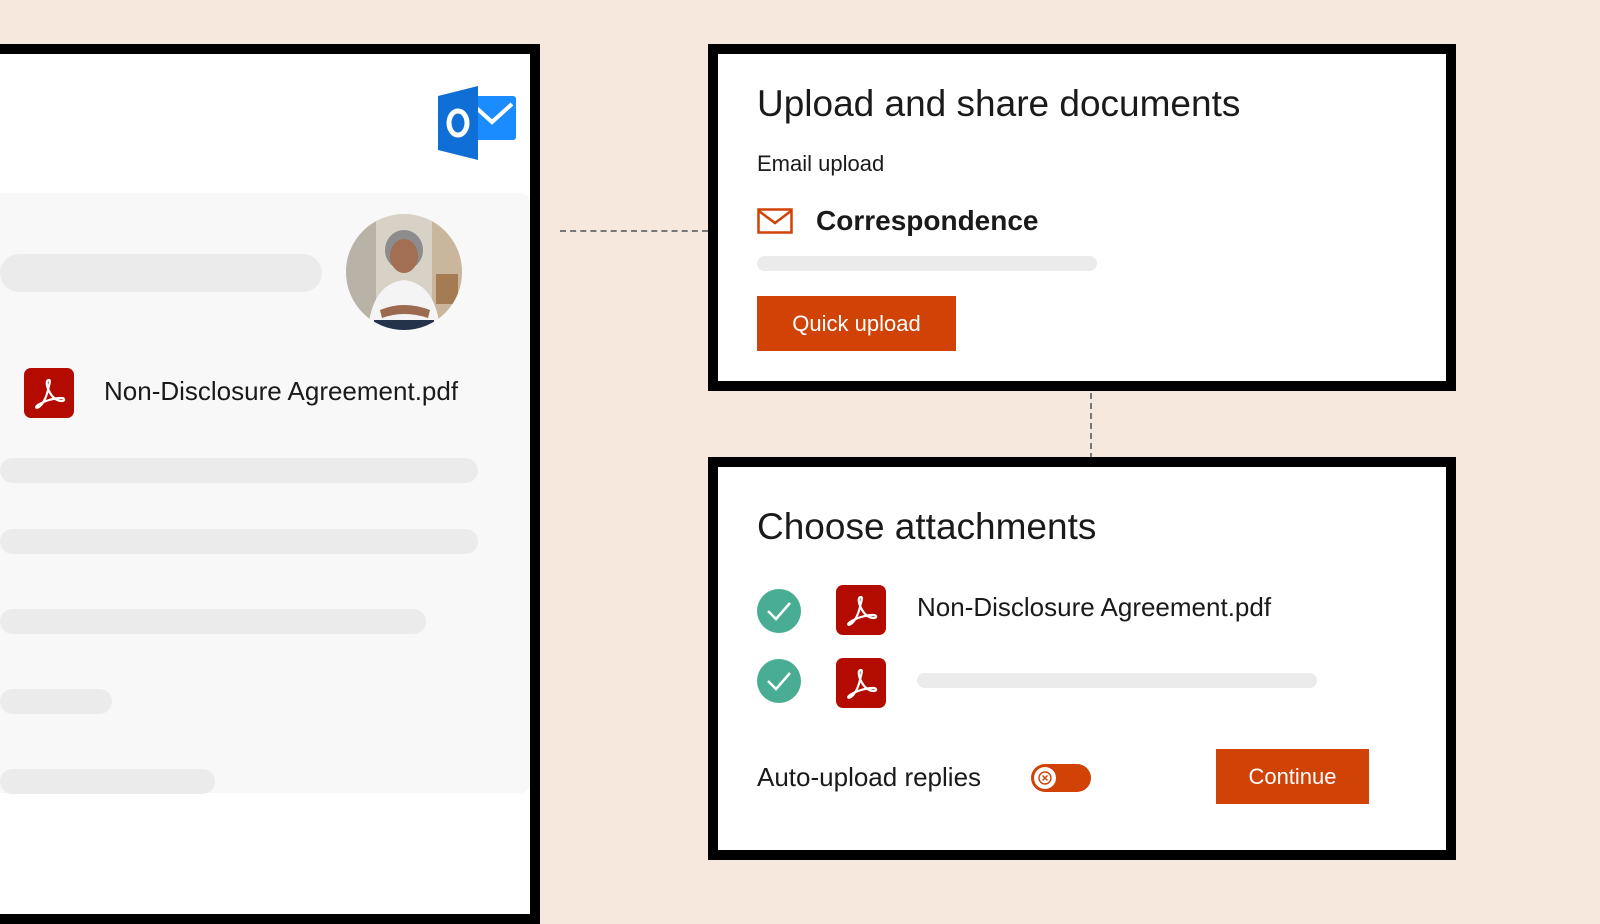 Image resolution: width=1600 pixels, height=924 pixels. What do you see at coordinates (1292, 776) in the screenshot?
I see `continue-button: Continue` at bounding box center [1292, 776].